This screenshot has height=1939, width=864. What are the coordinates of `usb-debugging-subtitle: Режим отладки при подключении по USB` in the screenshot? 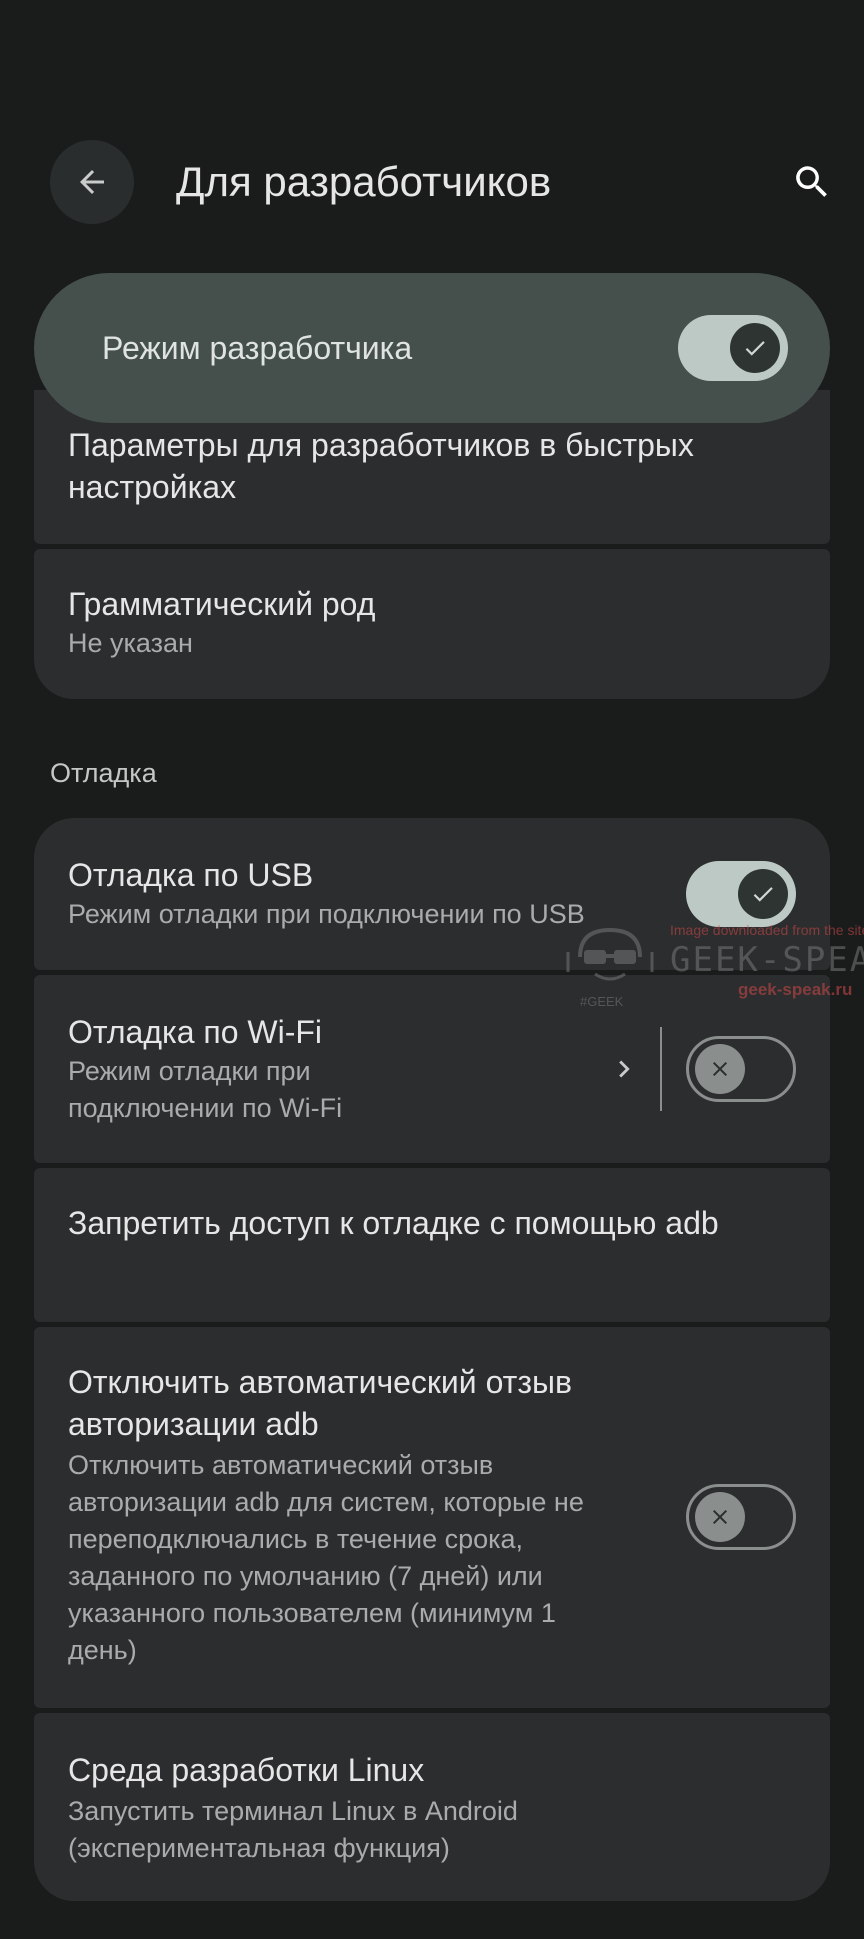 It's located at (326, 914).